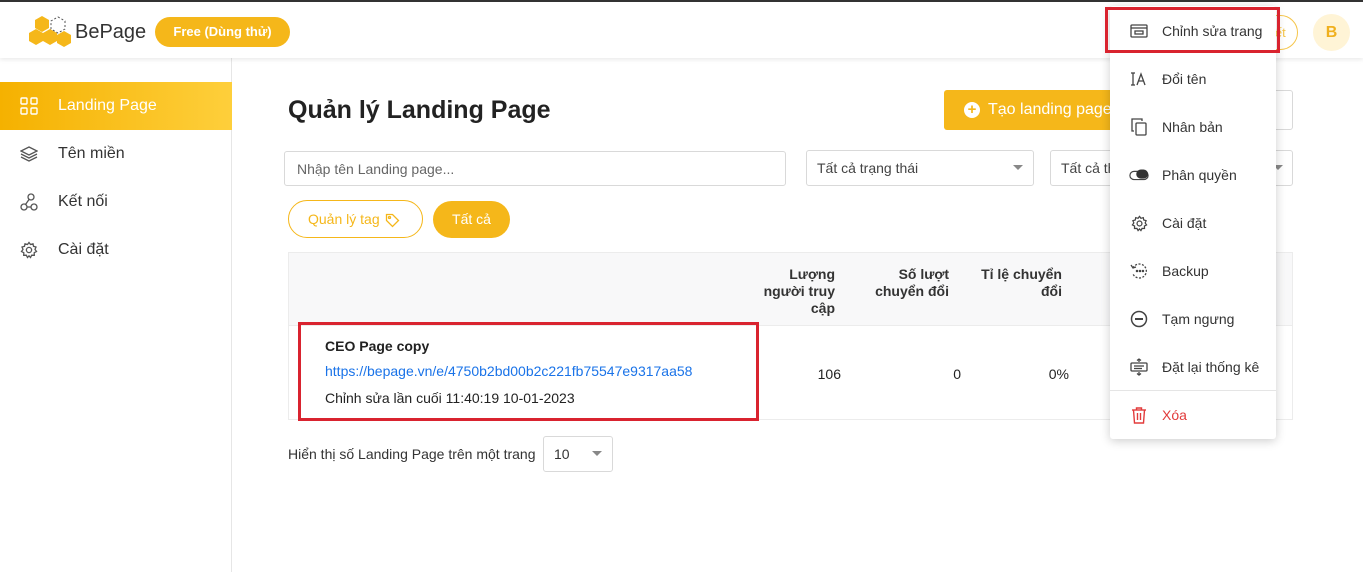 The image size is (1363, 572). What do you see at coordinates (1139, 271) in the screenshot?
I see `backup-icon` at bounding box center [1139, 271].